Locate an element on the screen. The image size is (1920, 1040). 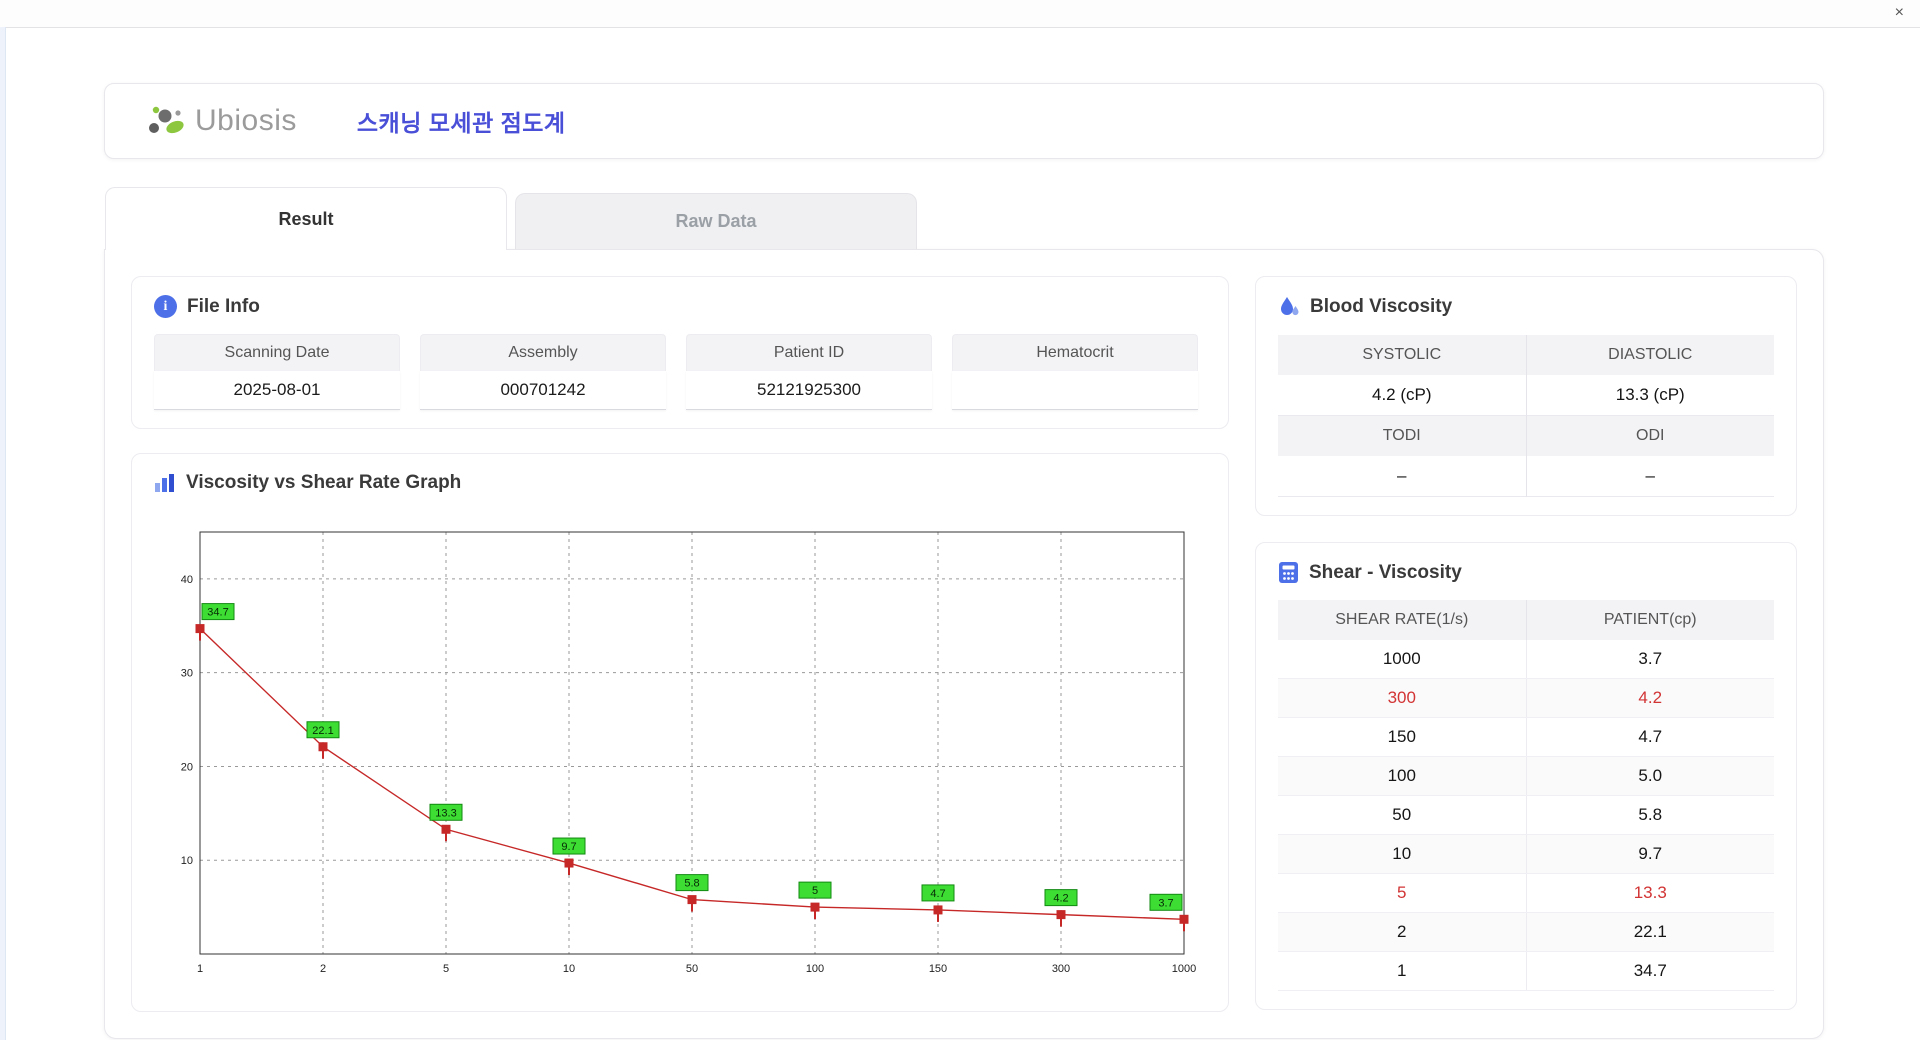
logo-leaf-icon is located at coordinates (166, 121).